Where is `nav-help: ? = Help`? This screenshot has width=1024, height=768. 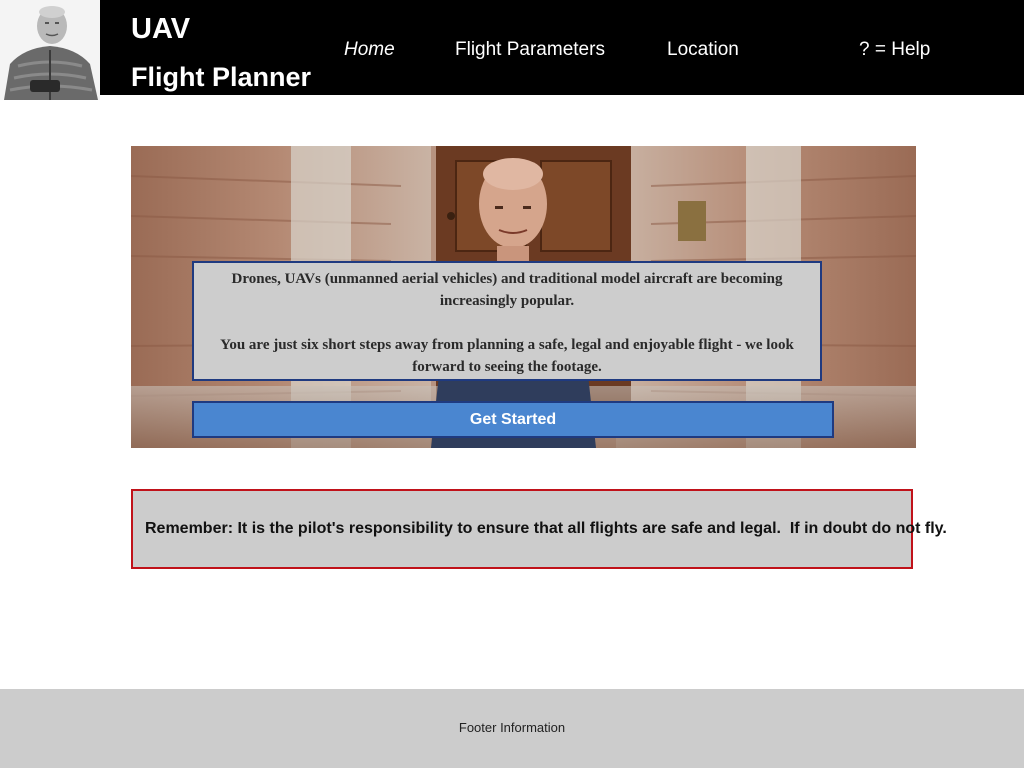
nav-help: ? = Help is located at coordinates (894, 50).